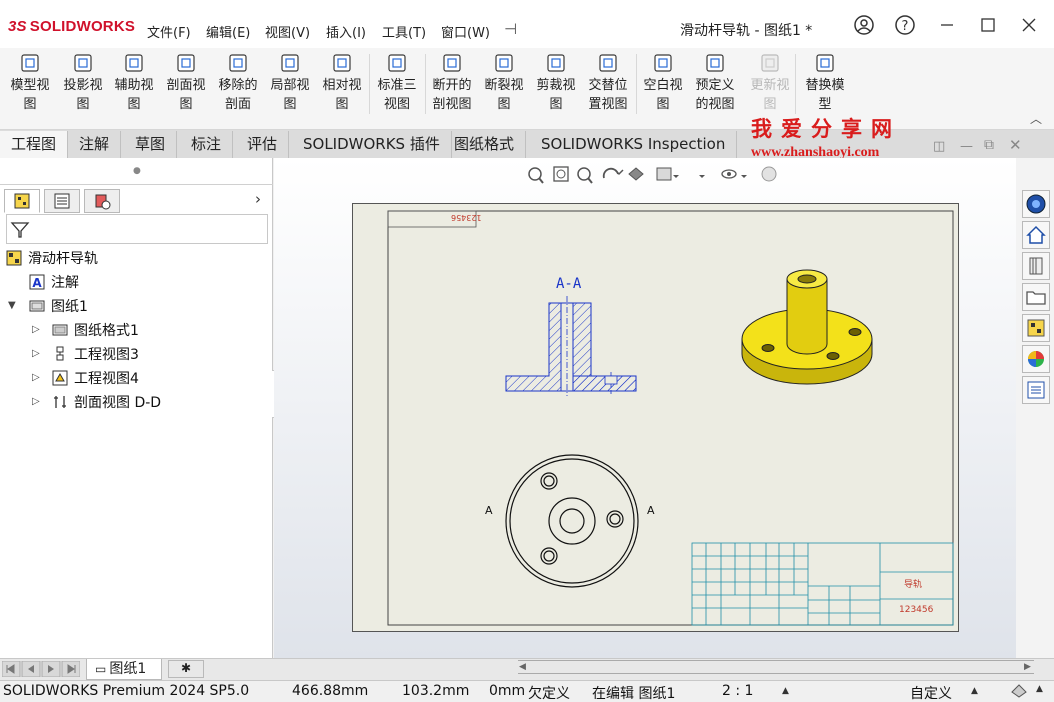 The width and height of the screenshot is (1054, 702). What do you see at coordinates (207, 144) in the screenshot?
I see `tab-markup: 标注` at bounding box center [207, 144].